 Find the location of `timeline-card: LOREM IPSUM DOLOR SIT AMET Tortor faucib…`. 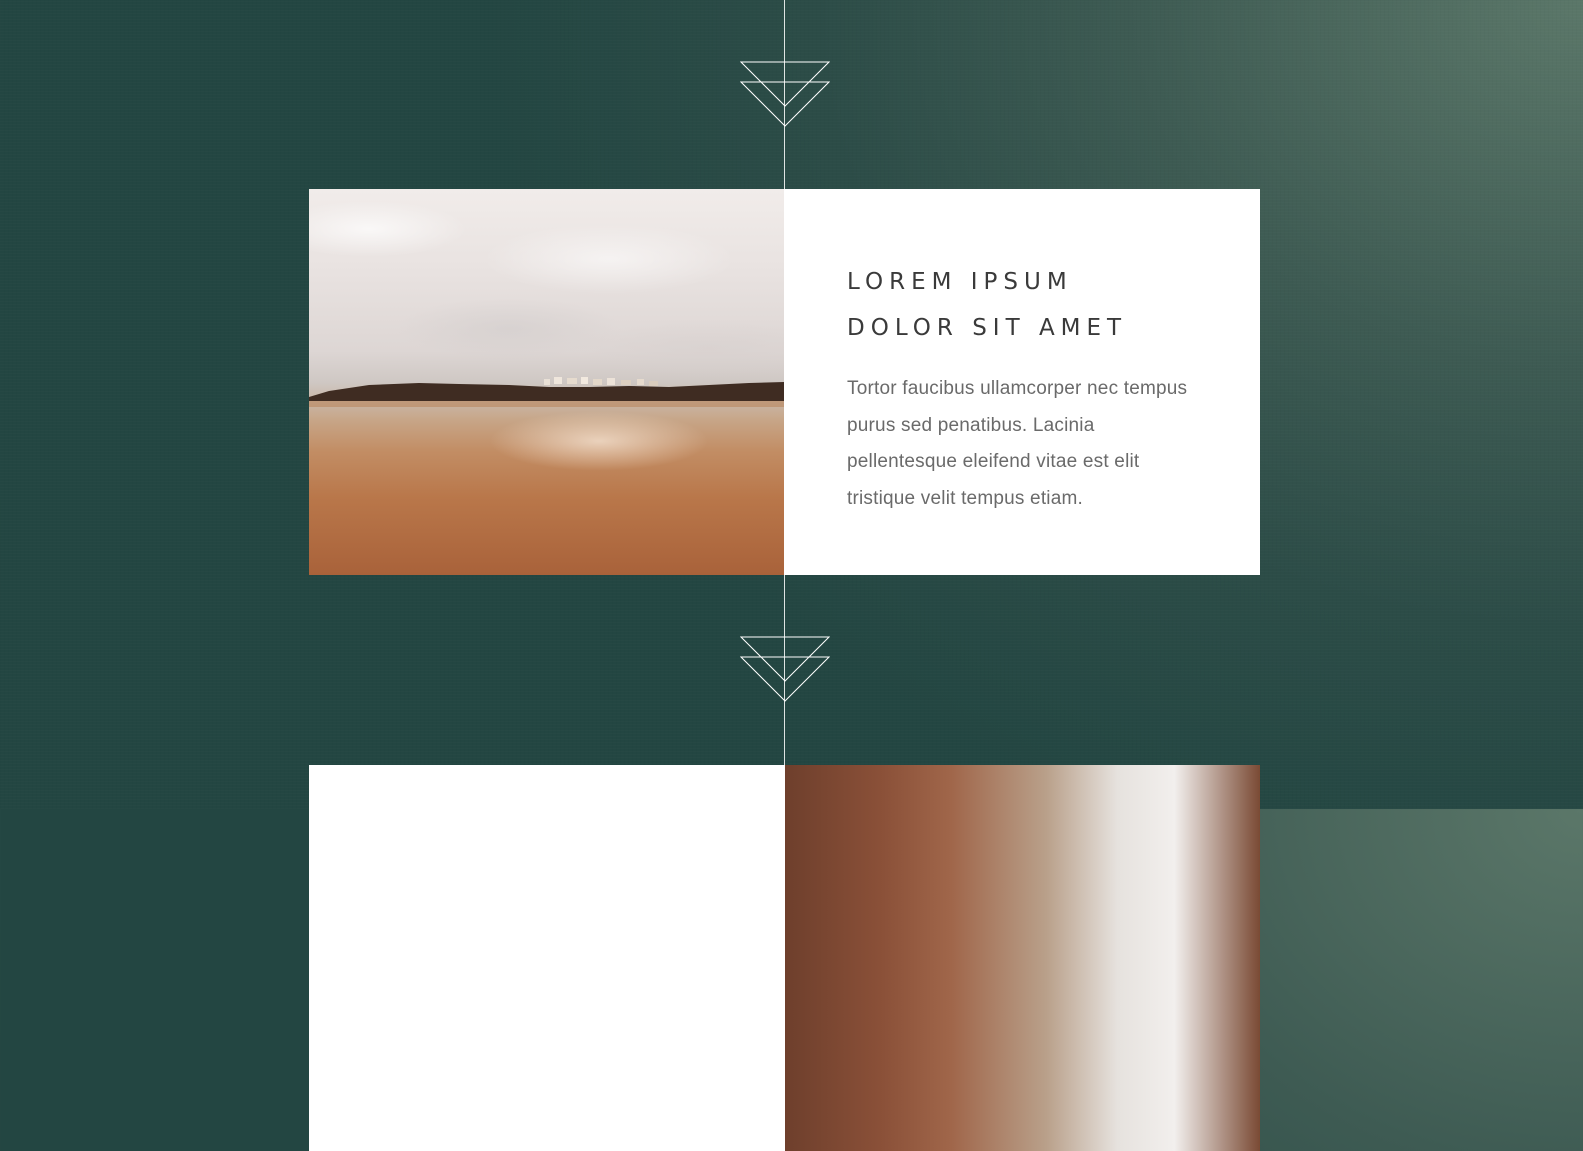

timeline-card: LOREM IPSUM DOLOR SIT AMET Tortor faucib… is located at coordinates (1022, 382).